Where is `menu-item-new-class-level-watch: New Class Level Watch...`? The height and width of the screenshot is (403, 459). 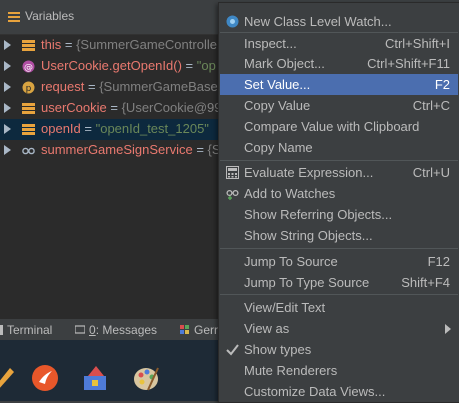
menu-item-new-class-level-watch: New Class Level Watch... is located at coordinates (339, 21).